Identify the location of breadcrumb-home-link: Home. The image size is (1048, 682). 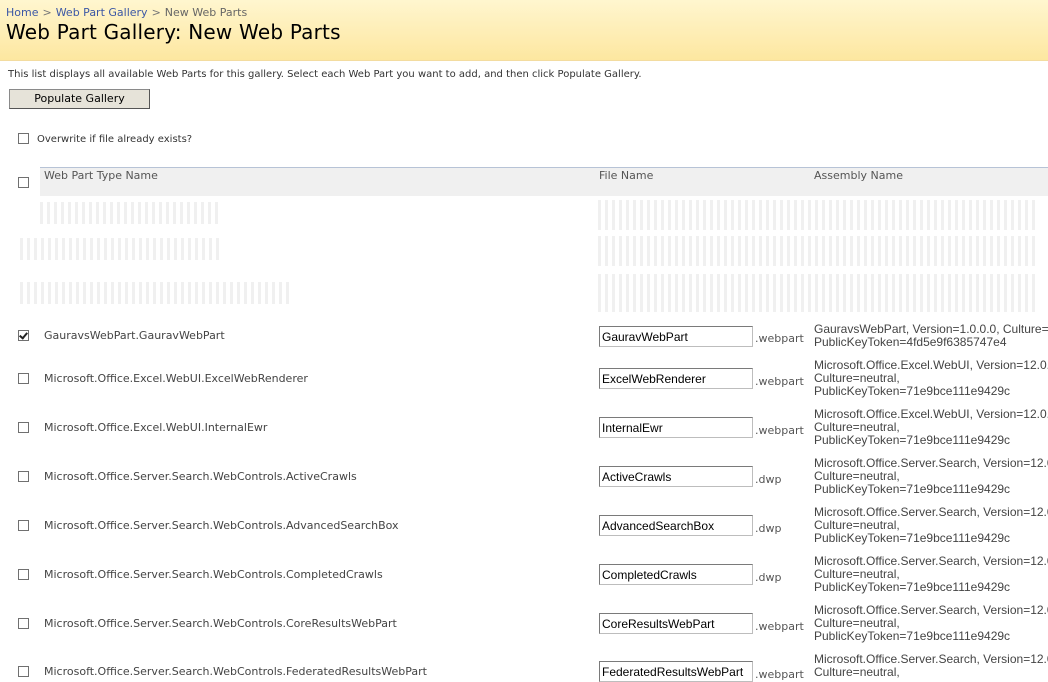
(22, 12).